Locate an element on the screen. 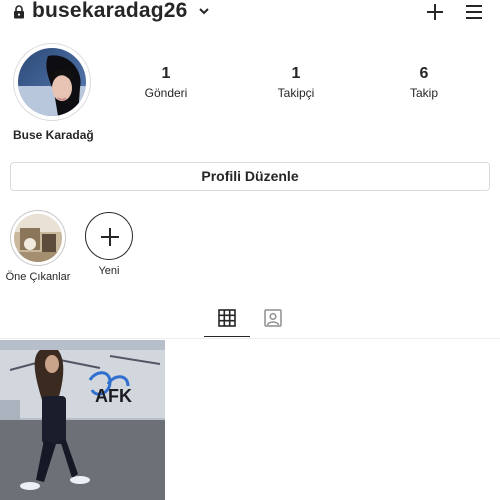 The height and width of the screenshot is (500, 500). hamburger-menu-icon is located at coordinates (474, 12).